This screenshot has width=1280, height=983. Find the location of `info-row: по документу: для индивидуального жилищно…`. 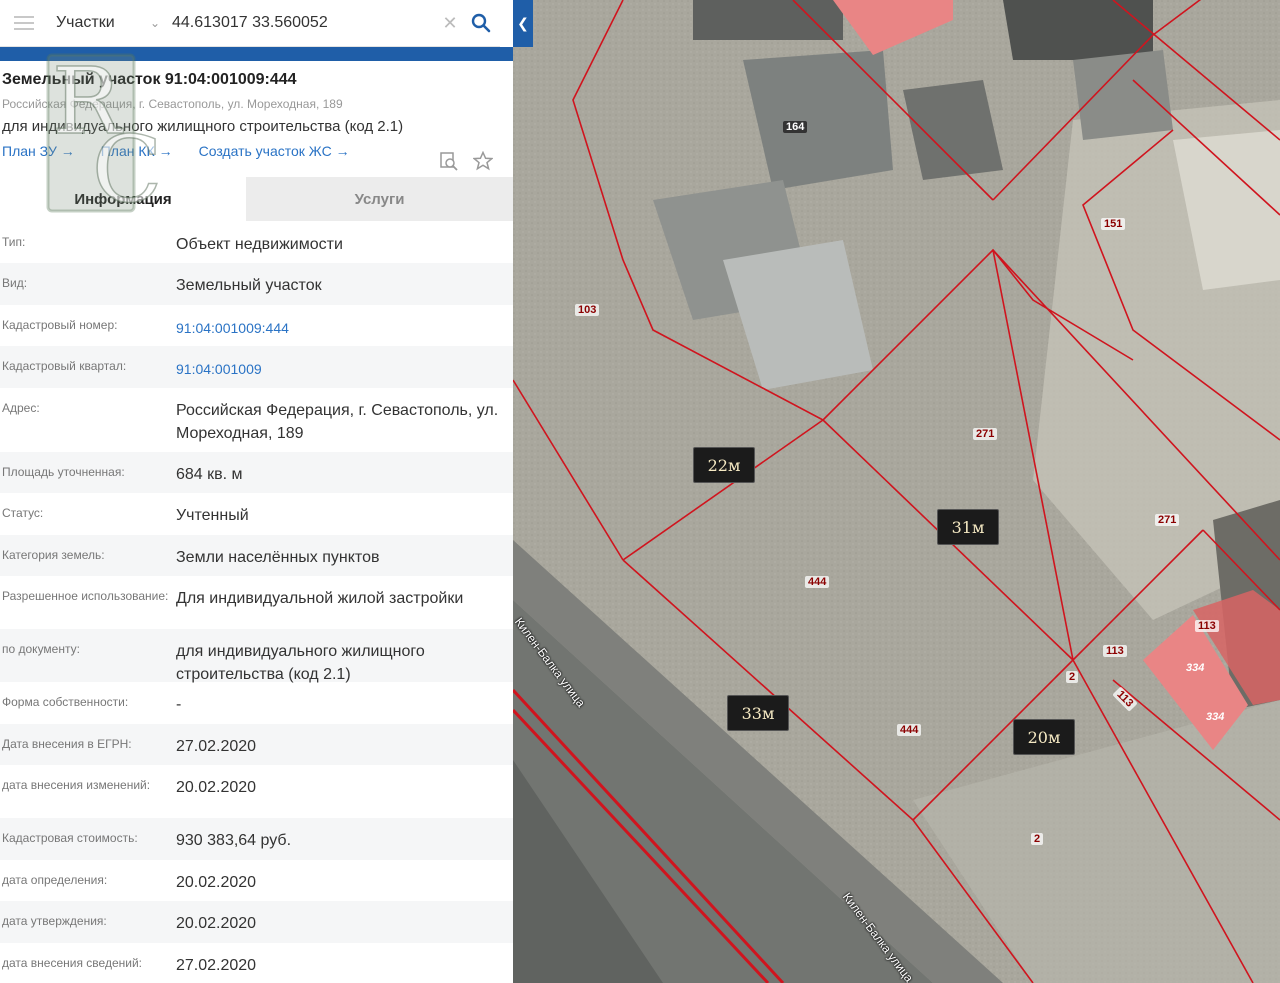

info-row: по документу: для индивидуального жилищно… is located at coordinates (256, 656).